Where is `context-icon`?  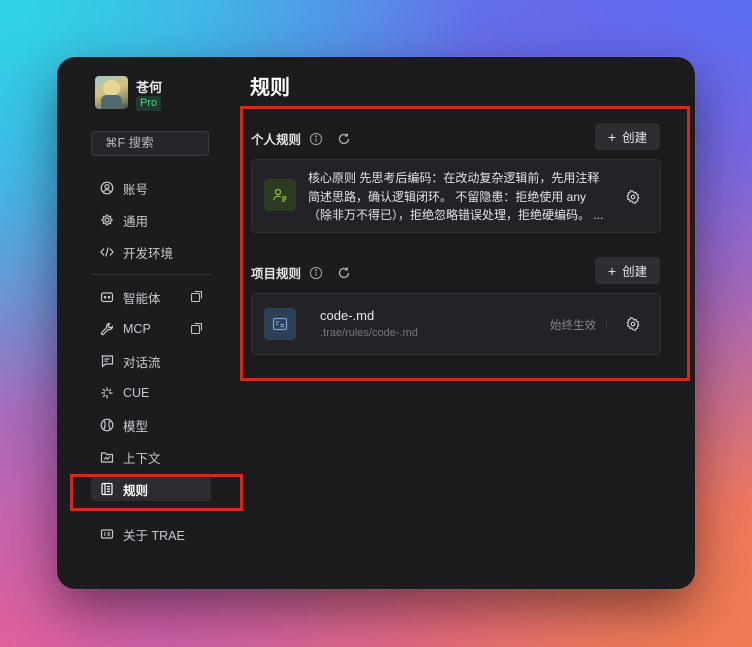 context-icon is located at coordinates (107, 457).